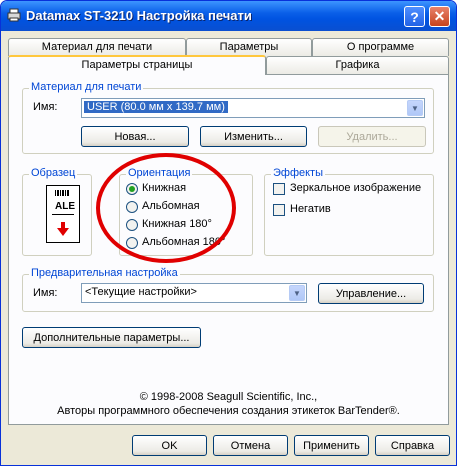  What do you see at coordinates (132, 189) in the screenshot?
I see `portrait-radio` at bounding box center [132, 189].